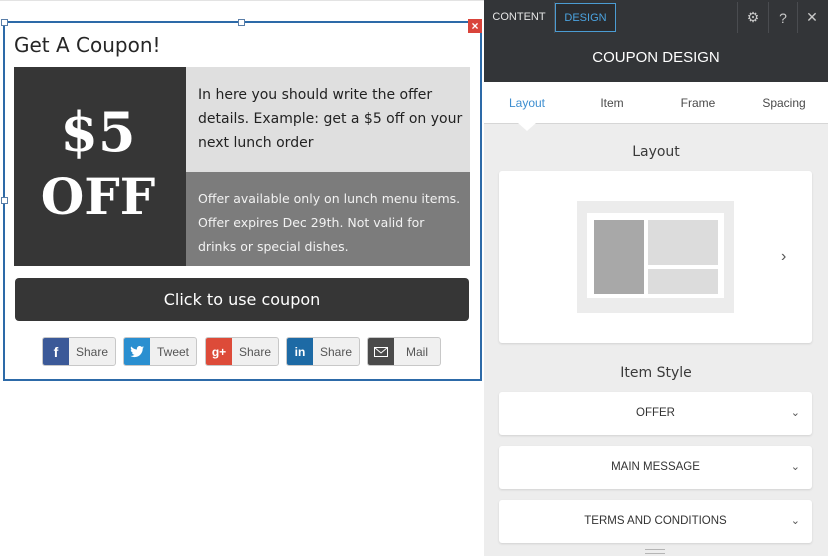 Image resolution: width=828 pixels, height=556 pixels. Describe the element at coordinates (656, 57) in the screenshot. I see `panel-title: COUPON DESIGN` at that location.